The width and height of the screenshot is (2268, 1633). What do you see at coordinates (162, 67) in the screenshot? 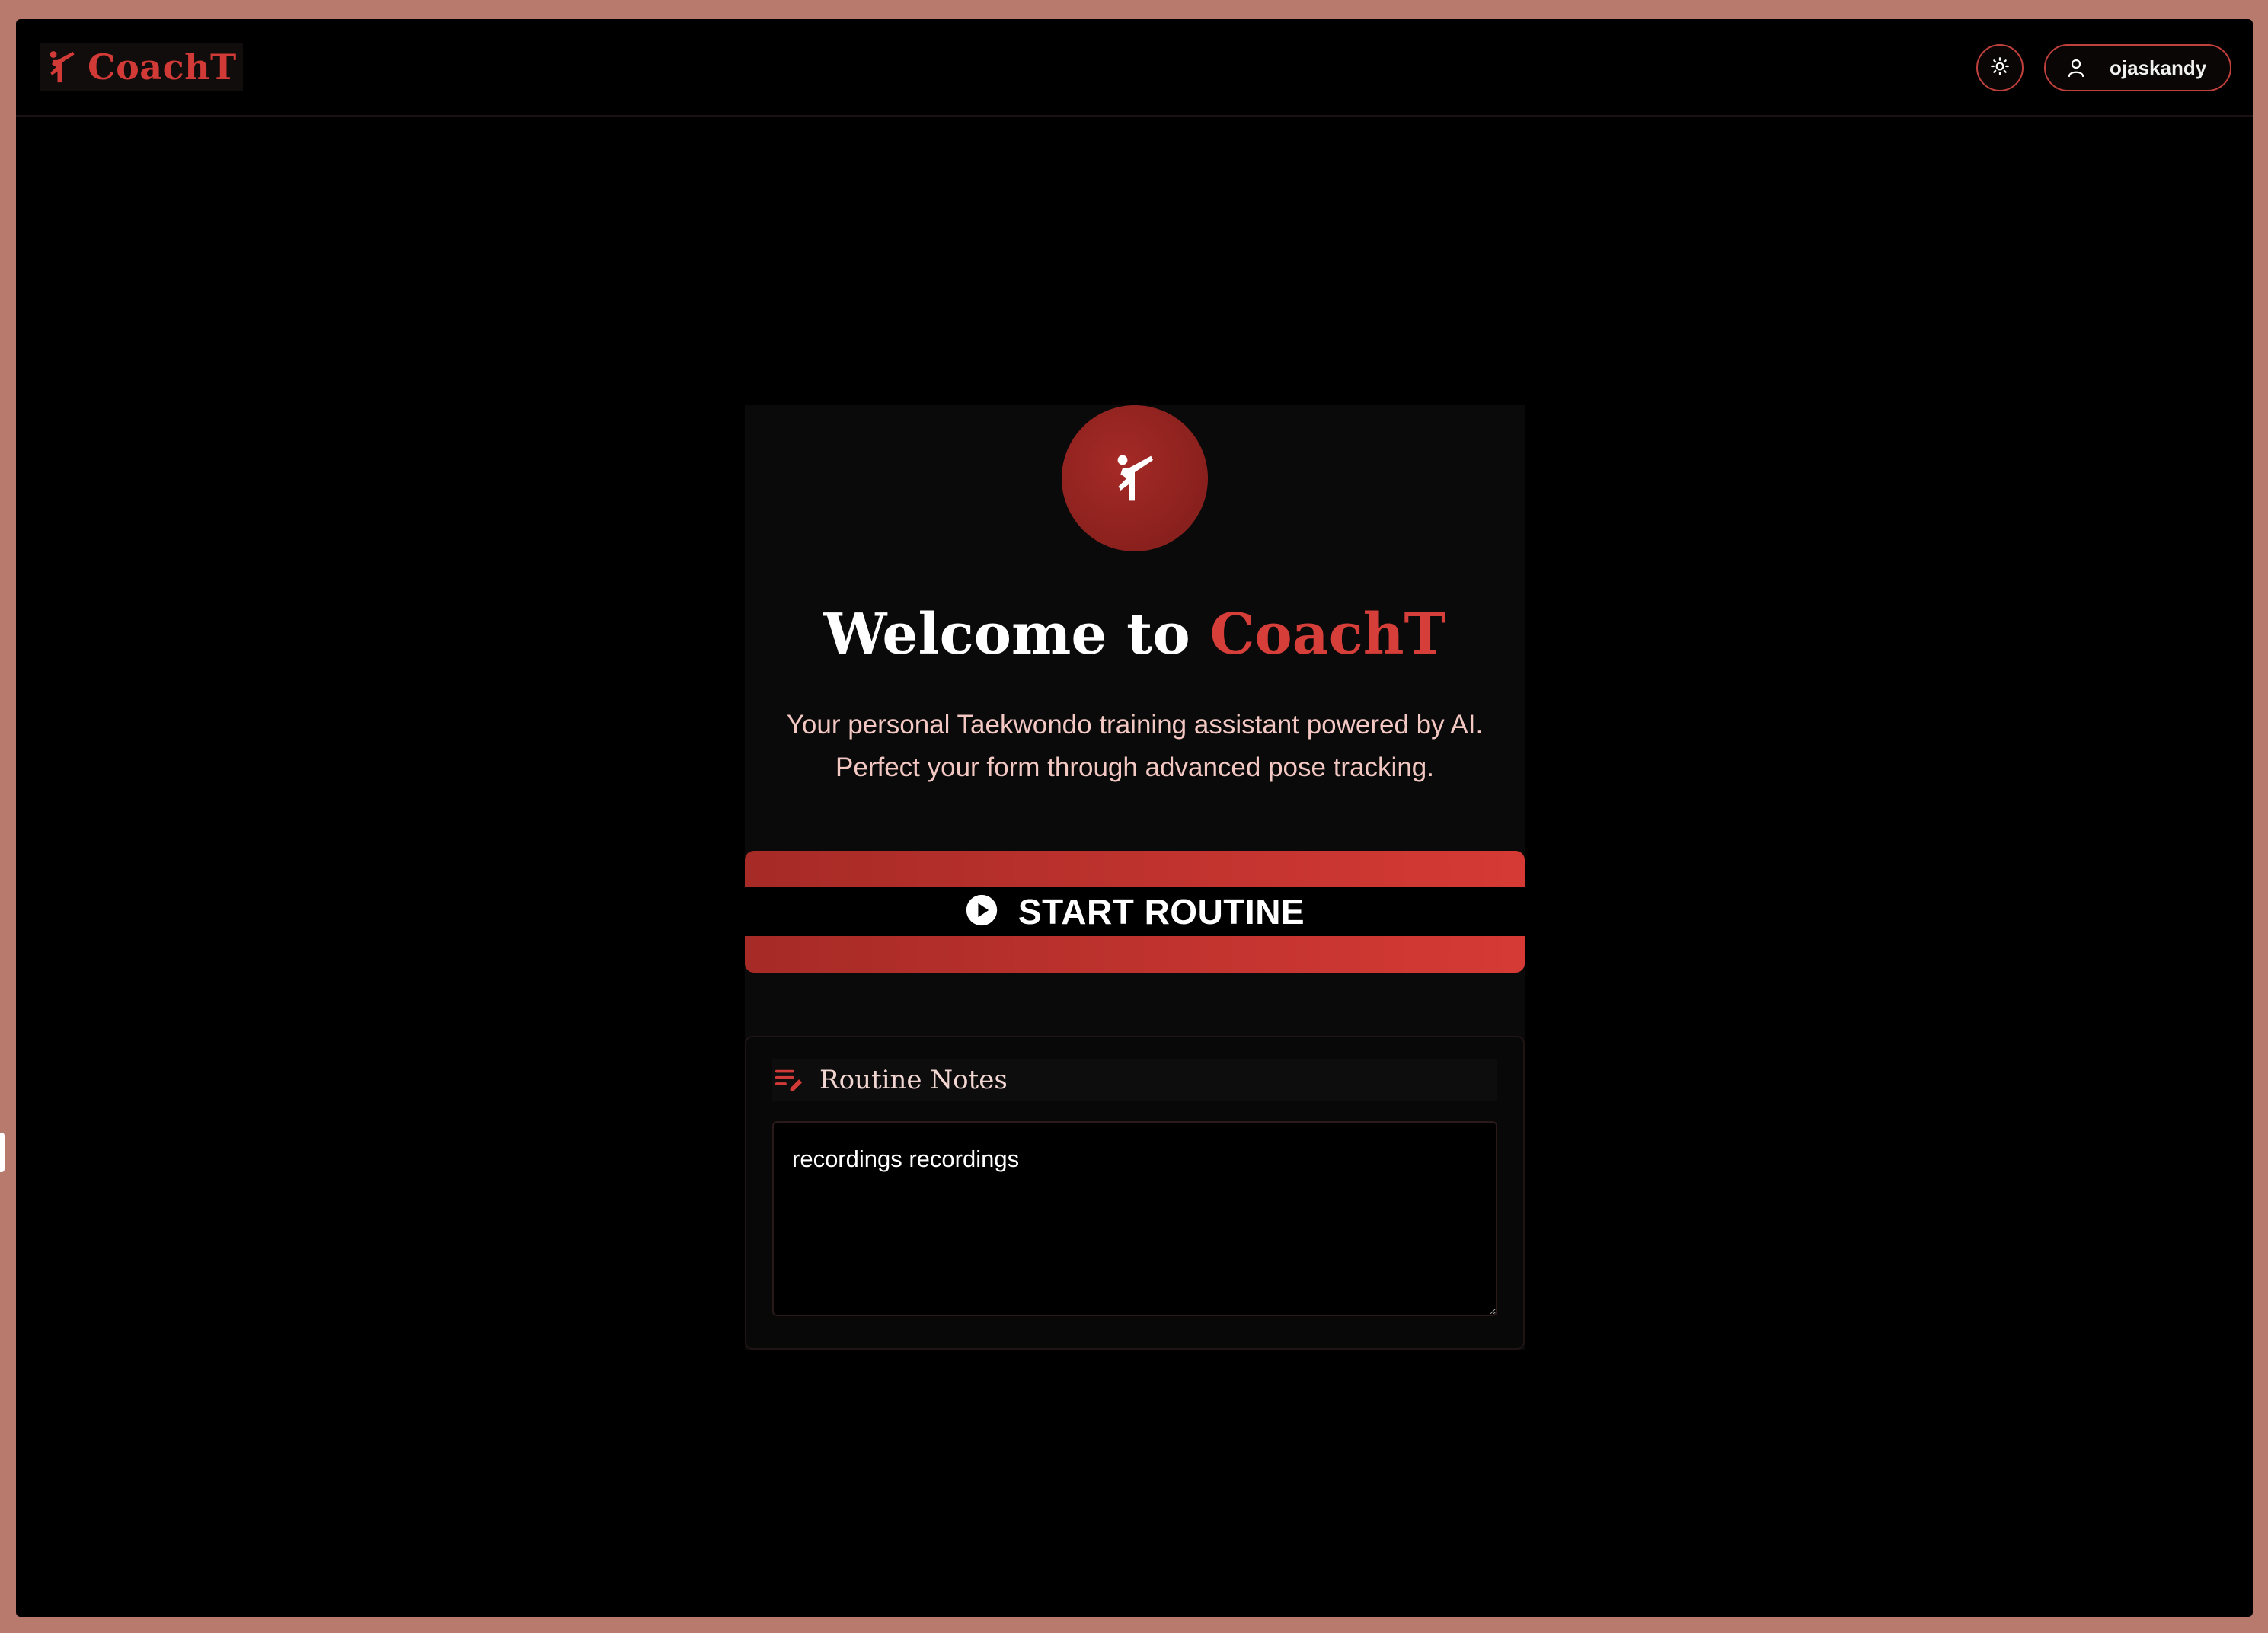
I see `brand-name: CoachT` at bounding box center [162, 67].